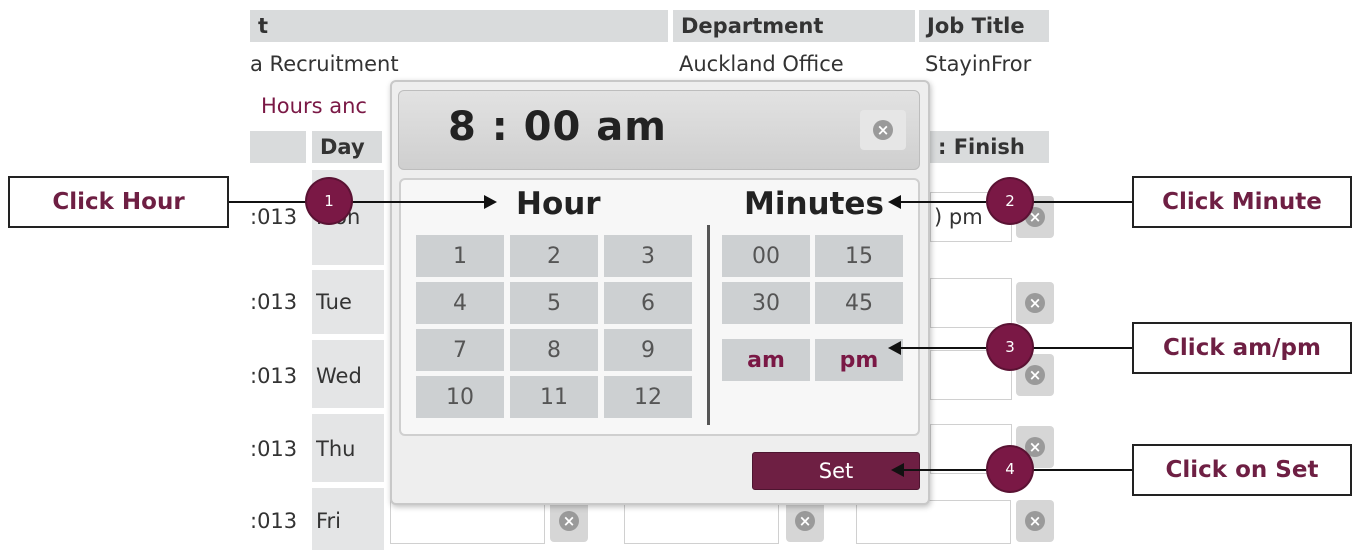  Describe the element at coordinates (766, 303) in the screenshot. I see `minute-button: 30` at that location.